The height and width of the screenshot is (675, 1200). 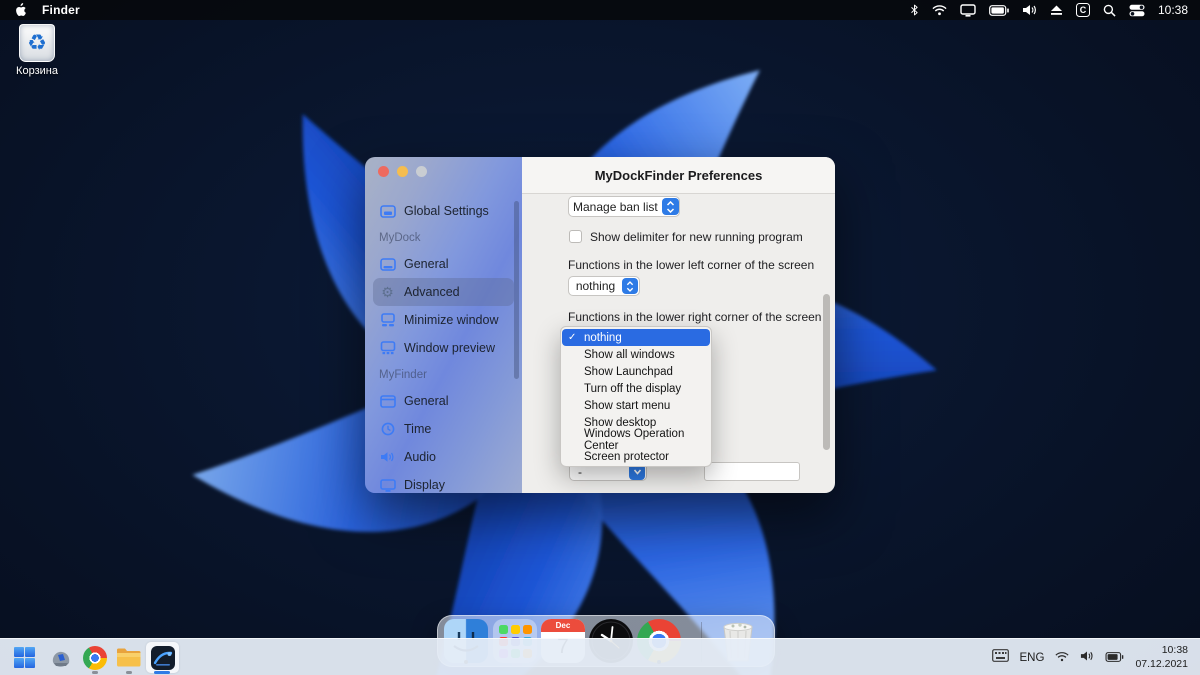 I want to click on sidebar-item-myfinder-general: General, so click(x=443, y=401).